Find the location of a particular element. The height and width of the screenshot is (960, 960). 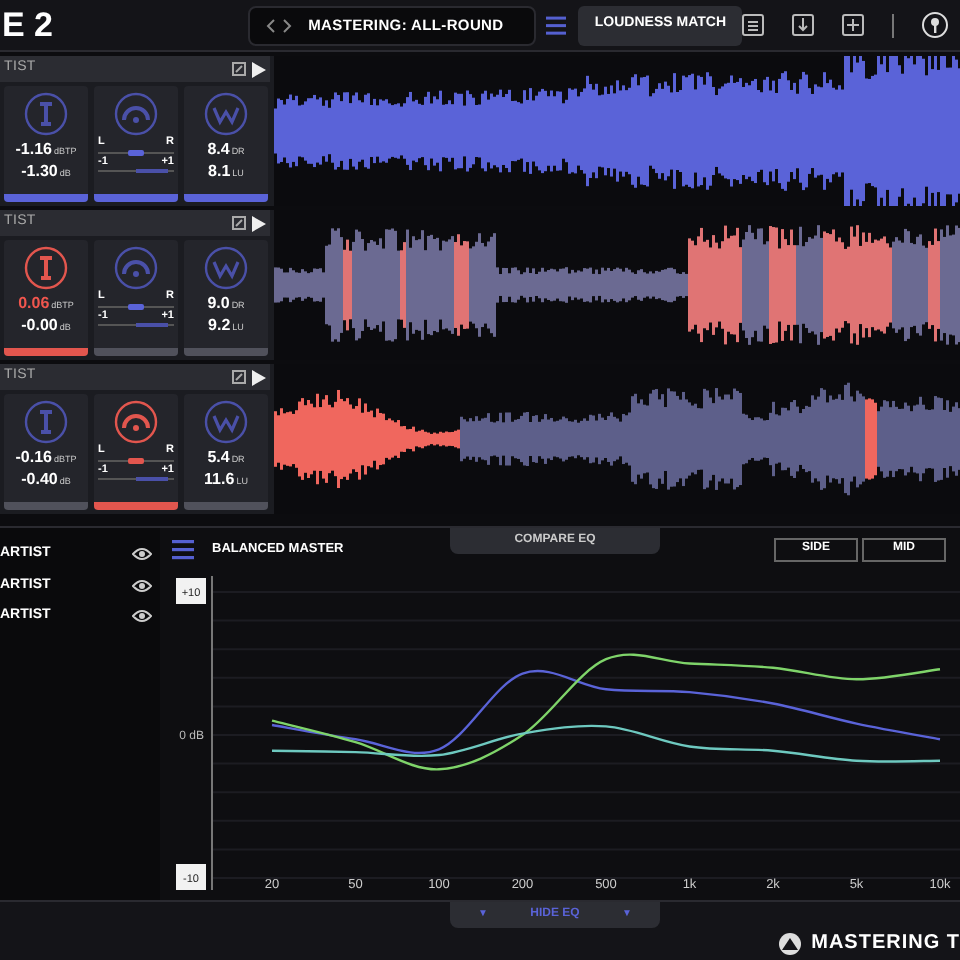

app-title: E 2 is located at coordinates (28, 25).